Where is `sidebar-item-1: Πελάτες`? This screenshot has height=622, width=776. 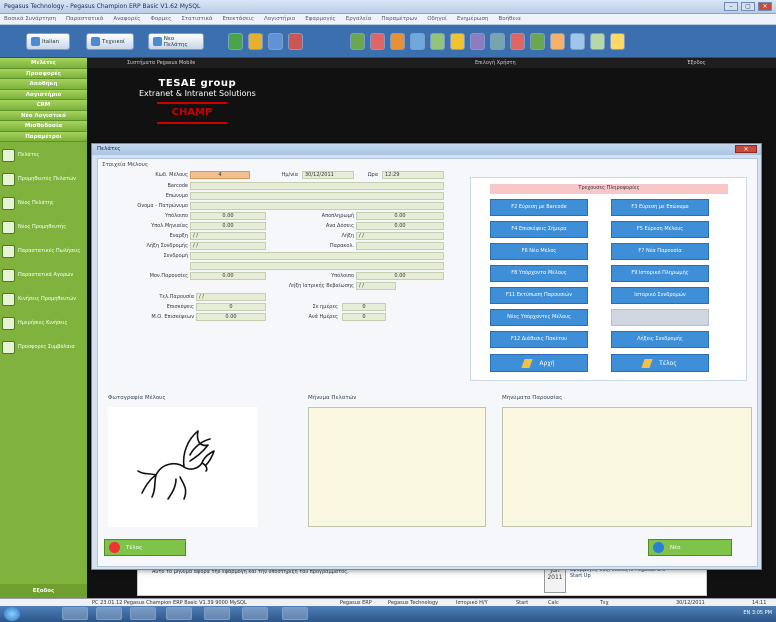
sidebar-item-1: Πελάτες is located at coordinates (43, 155).